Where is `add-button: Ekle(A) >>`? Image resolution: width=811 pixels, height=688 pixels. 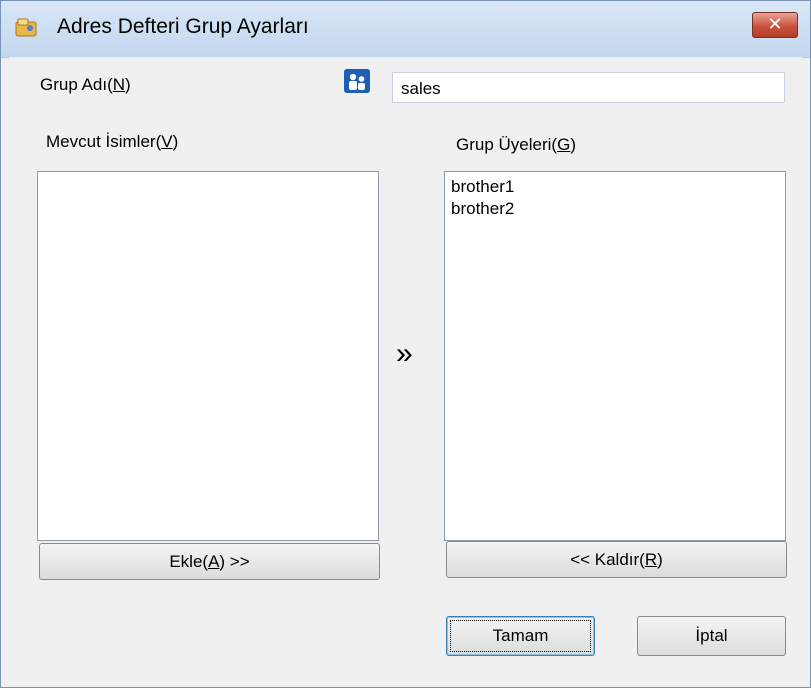
add-button: Ekle(A) >> is located at coordinates (209, 561).